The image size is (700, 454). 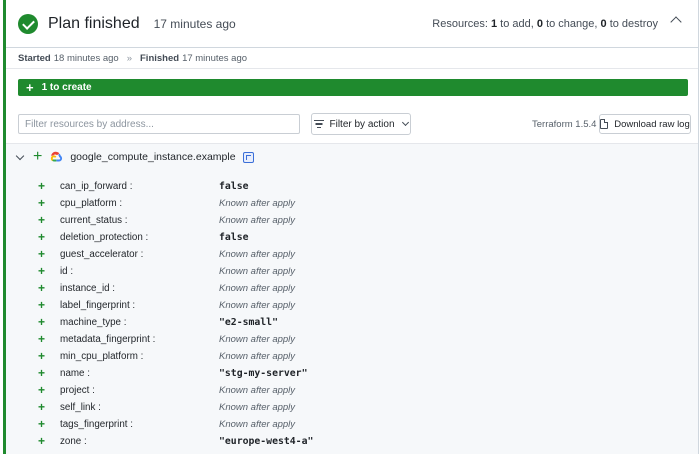 I want to click on download-raw-log-label: Download raw log, so click(x=652, y=124).